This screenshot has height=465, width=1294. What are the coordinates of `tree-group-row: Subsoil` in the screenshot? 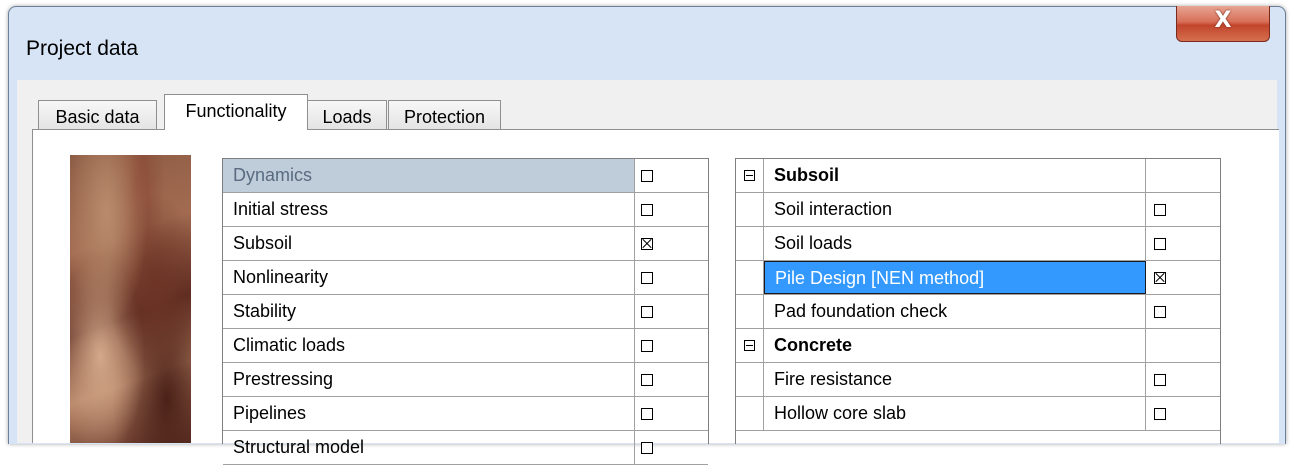 It's located at (978, 176).